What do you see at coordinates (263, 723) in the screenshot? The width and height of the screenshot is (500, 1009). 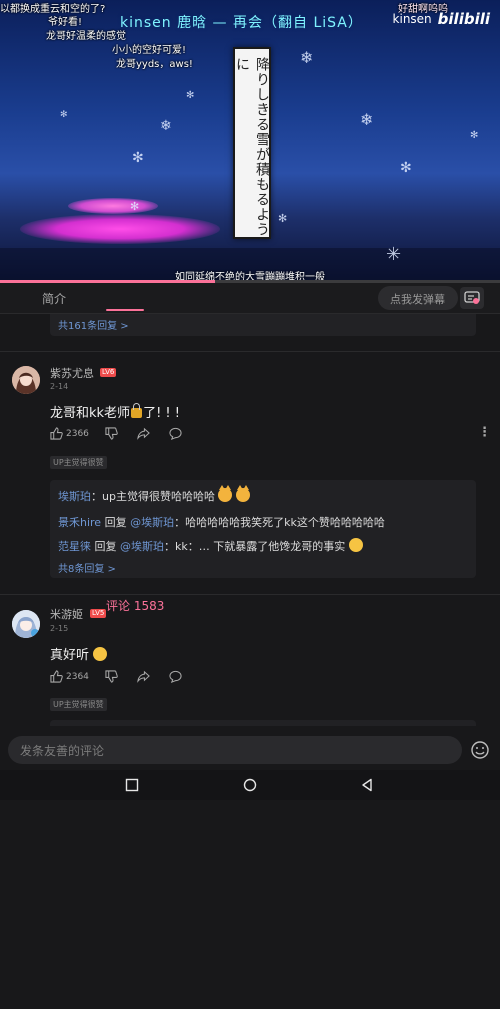 I see `reply-preview` at bounding box center [263, 723].